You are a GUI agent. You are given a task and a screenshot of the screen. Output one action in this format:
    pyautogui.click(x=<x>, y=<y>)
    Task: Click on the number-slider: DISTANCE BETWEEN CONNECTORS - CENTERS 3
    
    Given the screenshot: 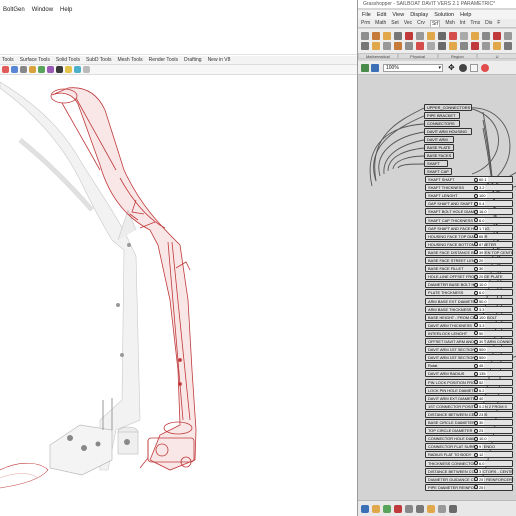 What is the action you would take?
    pyautogui.click(x=469, y=471)
    